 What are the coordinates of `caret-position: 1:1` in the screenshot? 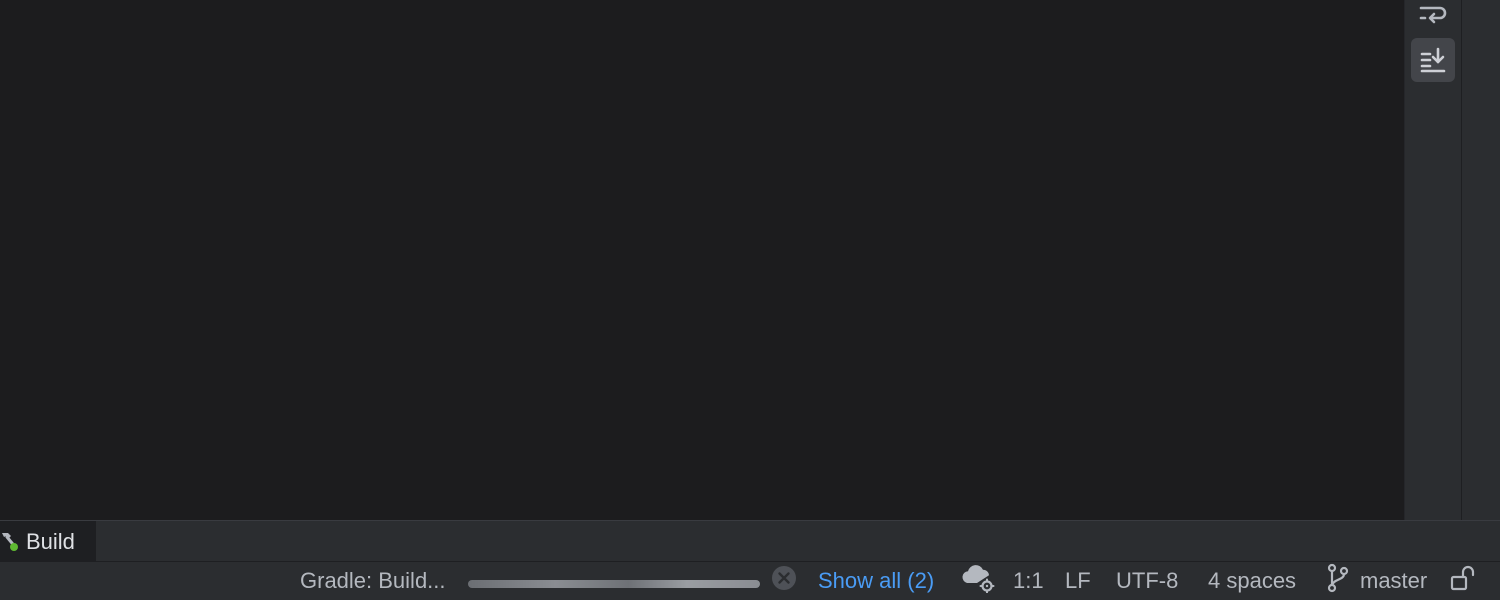 It's located at (1028, 581).